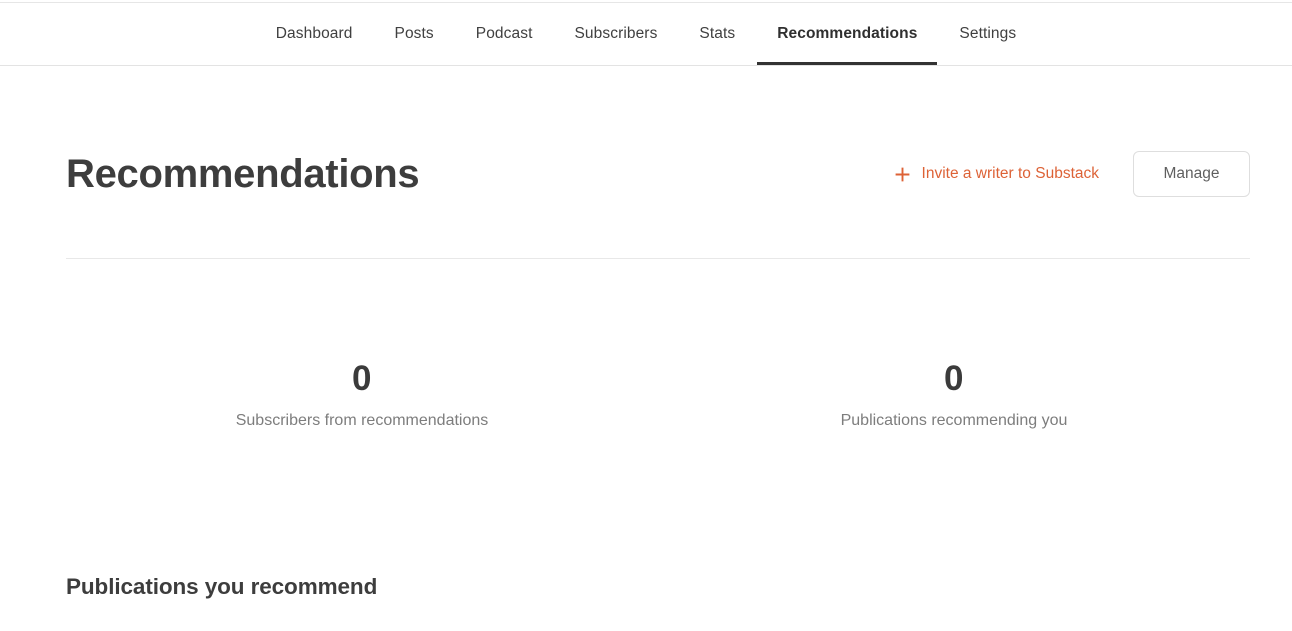 The image size is (1292, 631). Describe the element at coordinates (314, 34) in the screenshot. I see `nav-item-dashboard: Dashboard` at that location.